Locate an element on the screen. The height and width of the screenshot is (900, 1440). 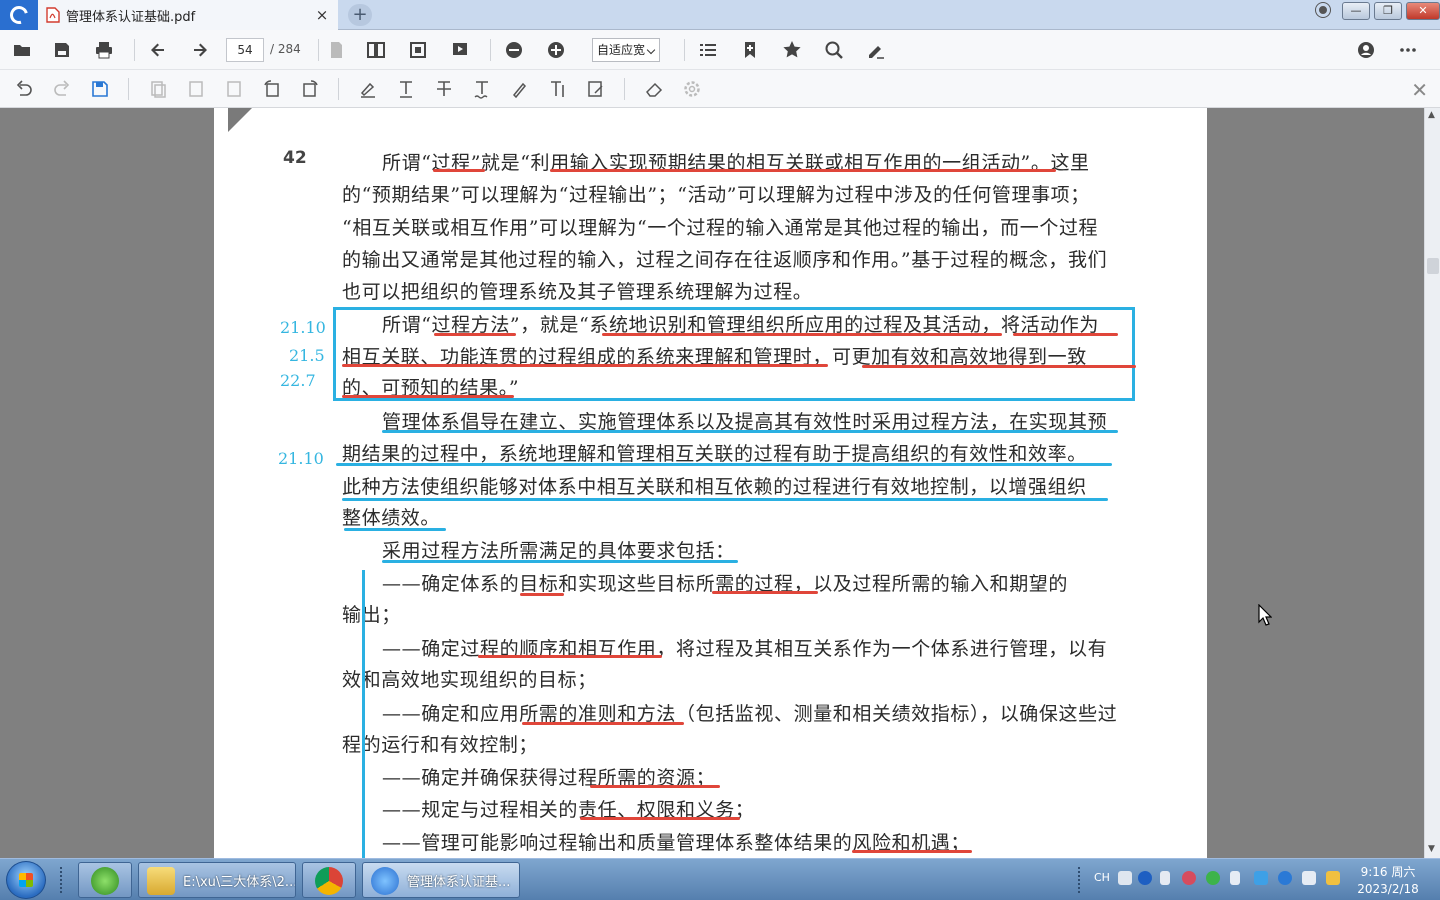
single-page-icon is located at coordinates (336, 50).